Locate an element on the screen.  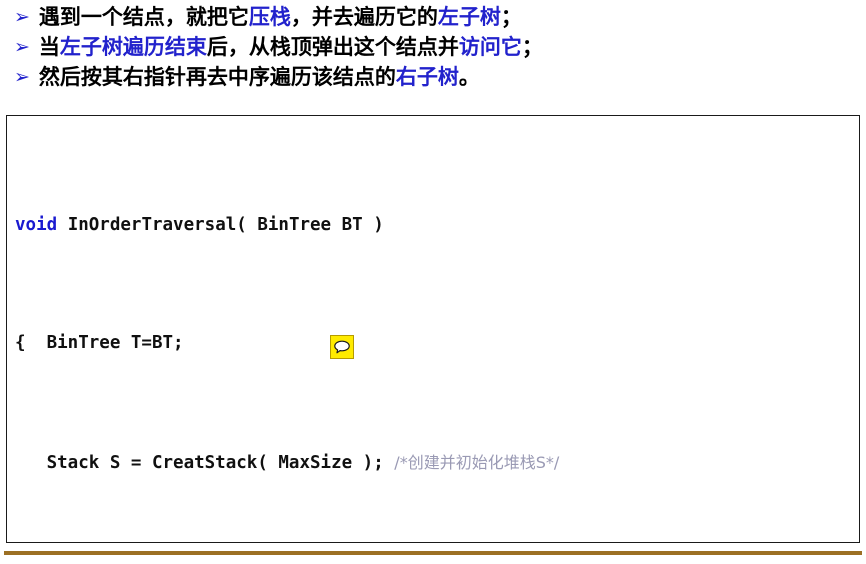
bullet-text-2: 当左子树遍历结束后，从栈顶弹出这个结点并访问它； is located at coordinates (291, 47).